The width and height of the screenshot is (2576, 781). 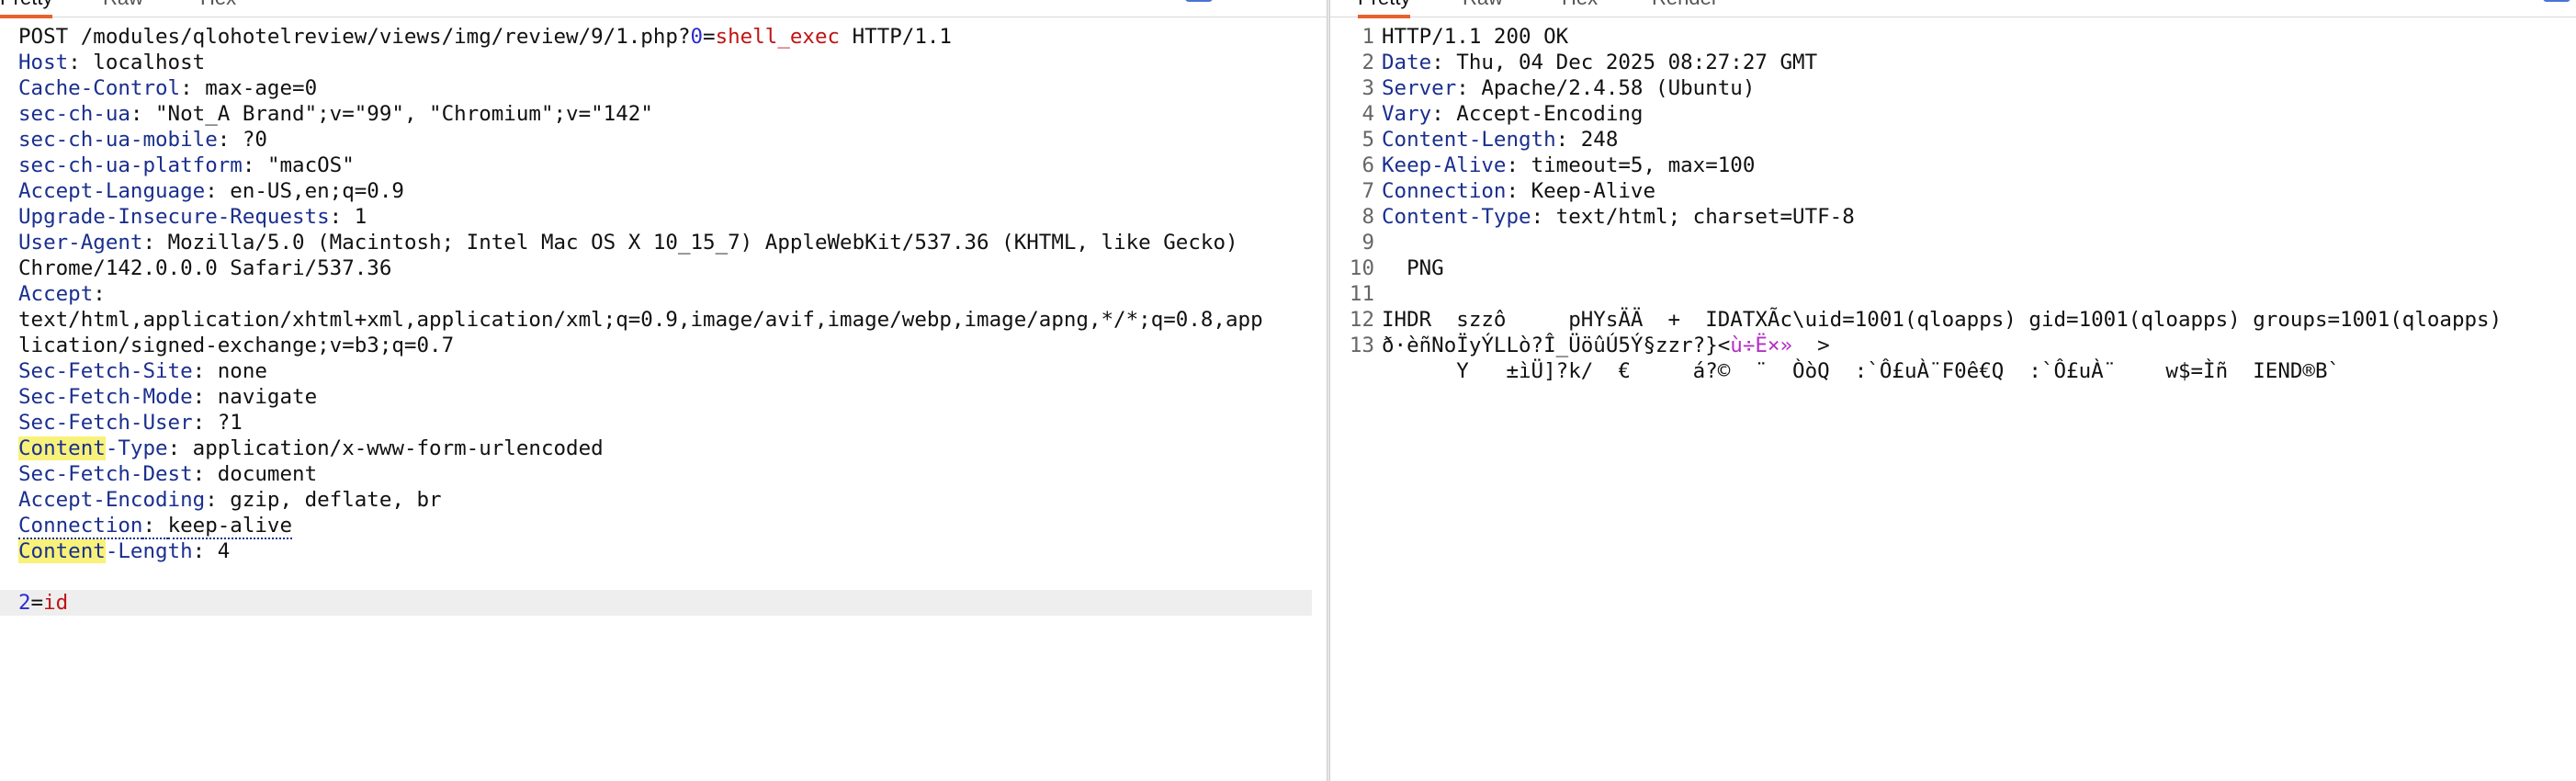 I want to click on header-name: sec-ch-ua, so click(x=74, y=114).